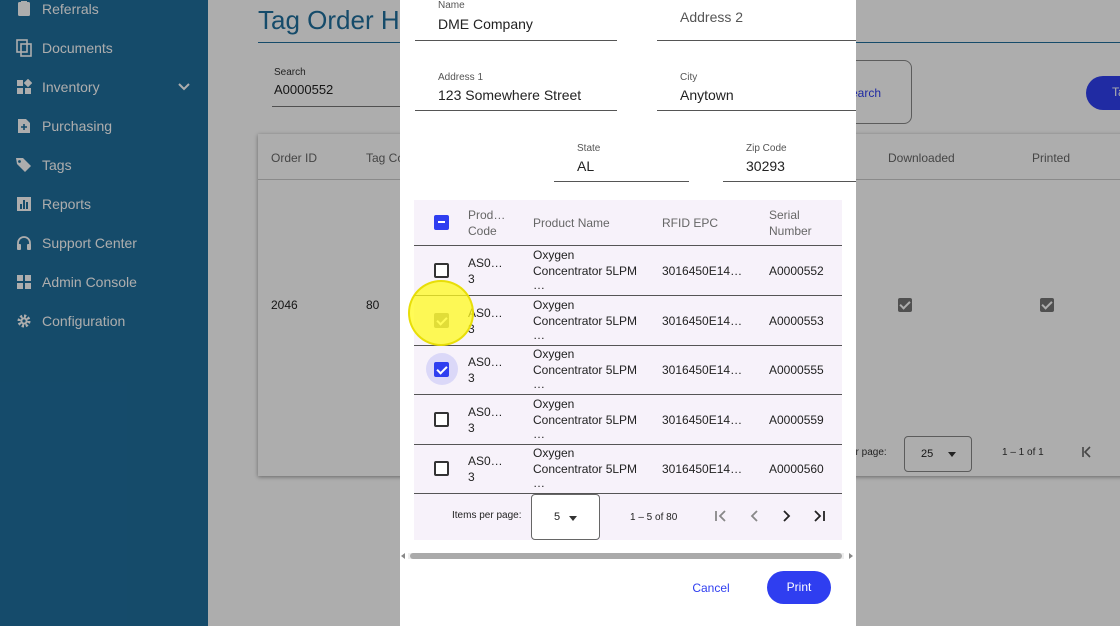 Image resolution: width=1120 pixels, height=626 pixels. What do you see at coordinates (765, 166) in the screenshot?
I see `zip-code-value: 30293` at bounding box center [765, 166].